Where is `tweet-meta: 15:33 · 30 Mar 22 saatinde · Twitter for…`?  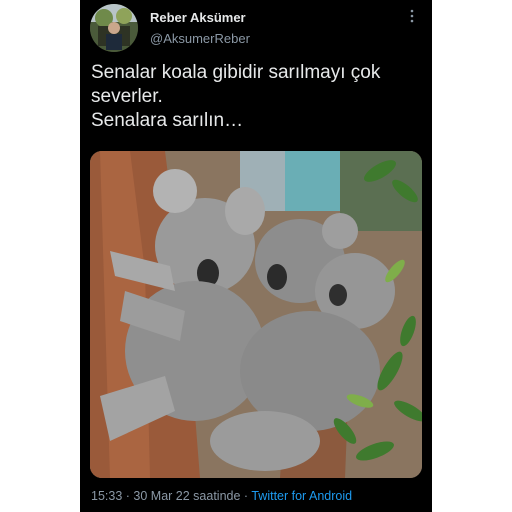
tweet-meta: 15:33 · 30 Mar 22 saatinde · Twitter for… is located at coordinates (221, 496).